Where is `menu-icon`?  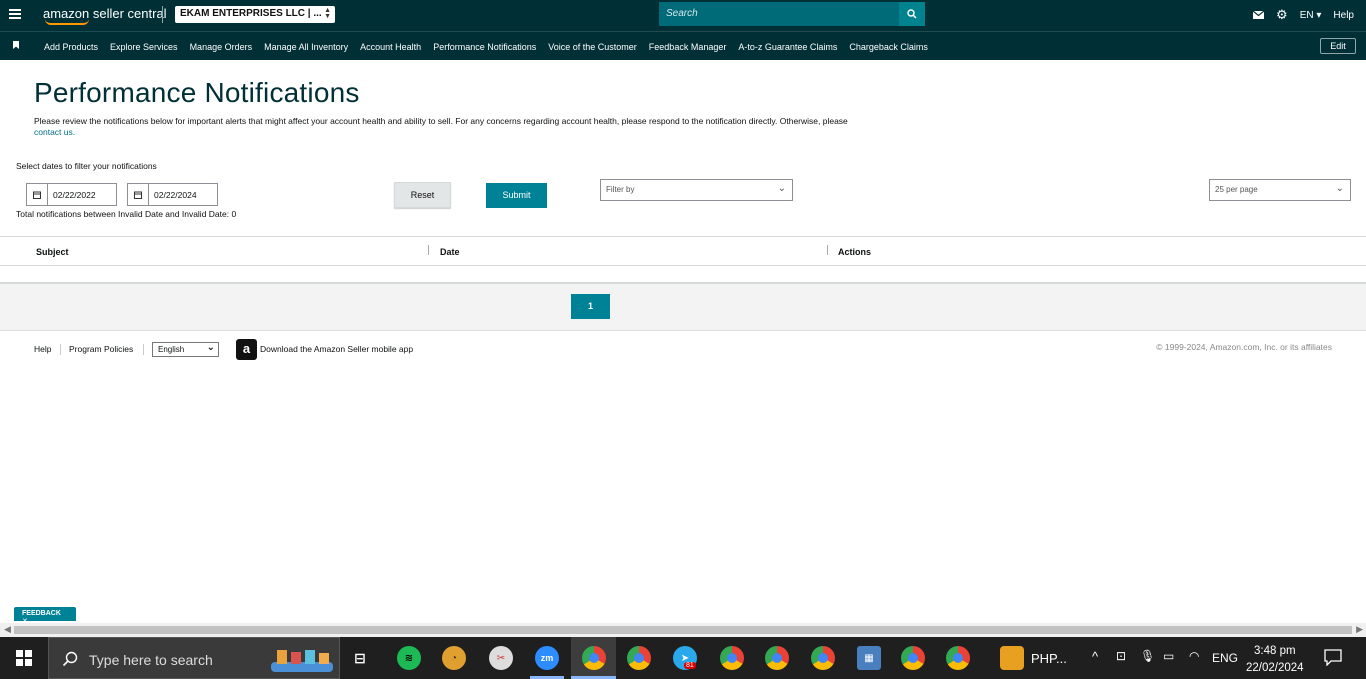 menu-icon is located at coordinates (15, 14).